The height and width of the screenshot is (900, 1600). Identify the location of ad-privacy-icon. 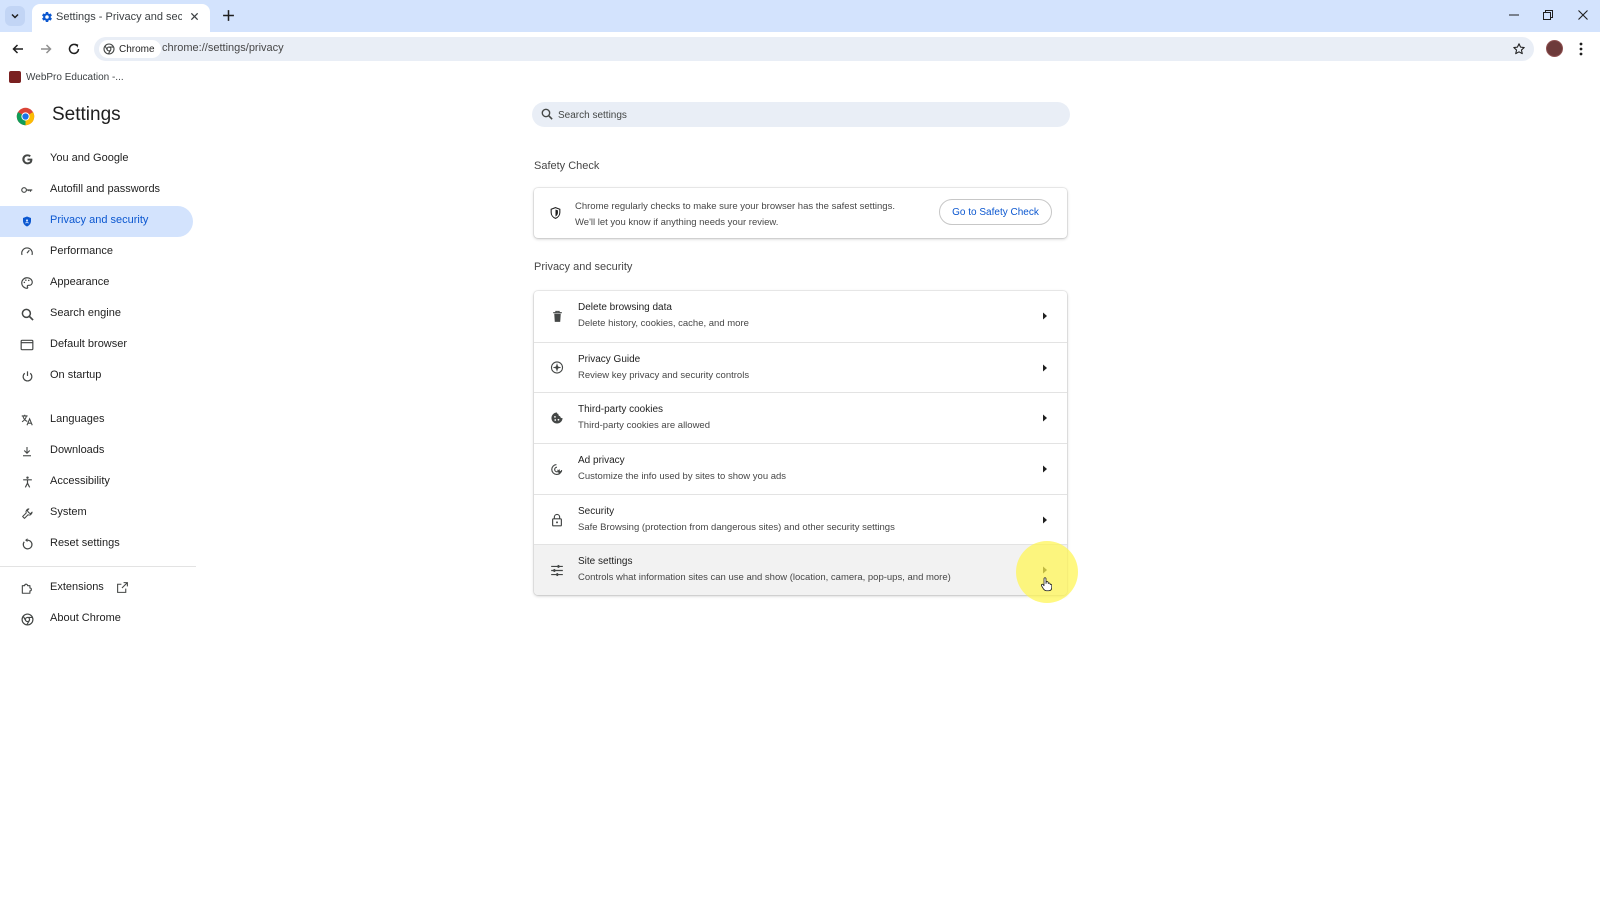
(557, 469).